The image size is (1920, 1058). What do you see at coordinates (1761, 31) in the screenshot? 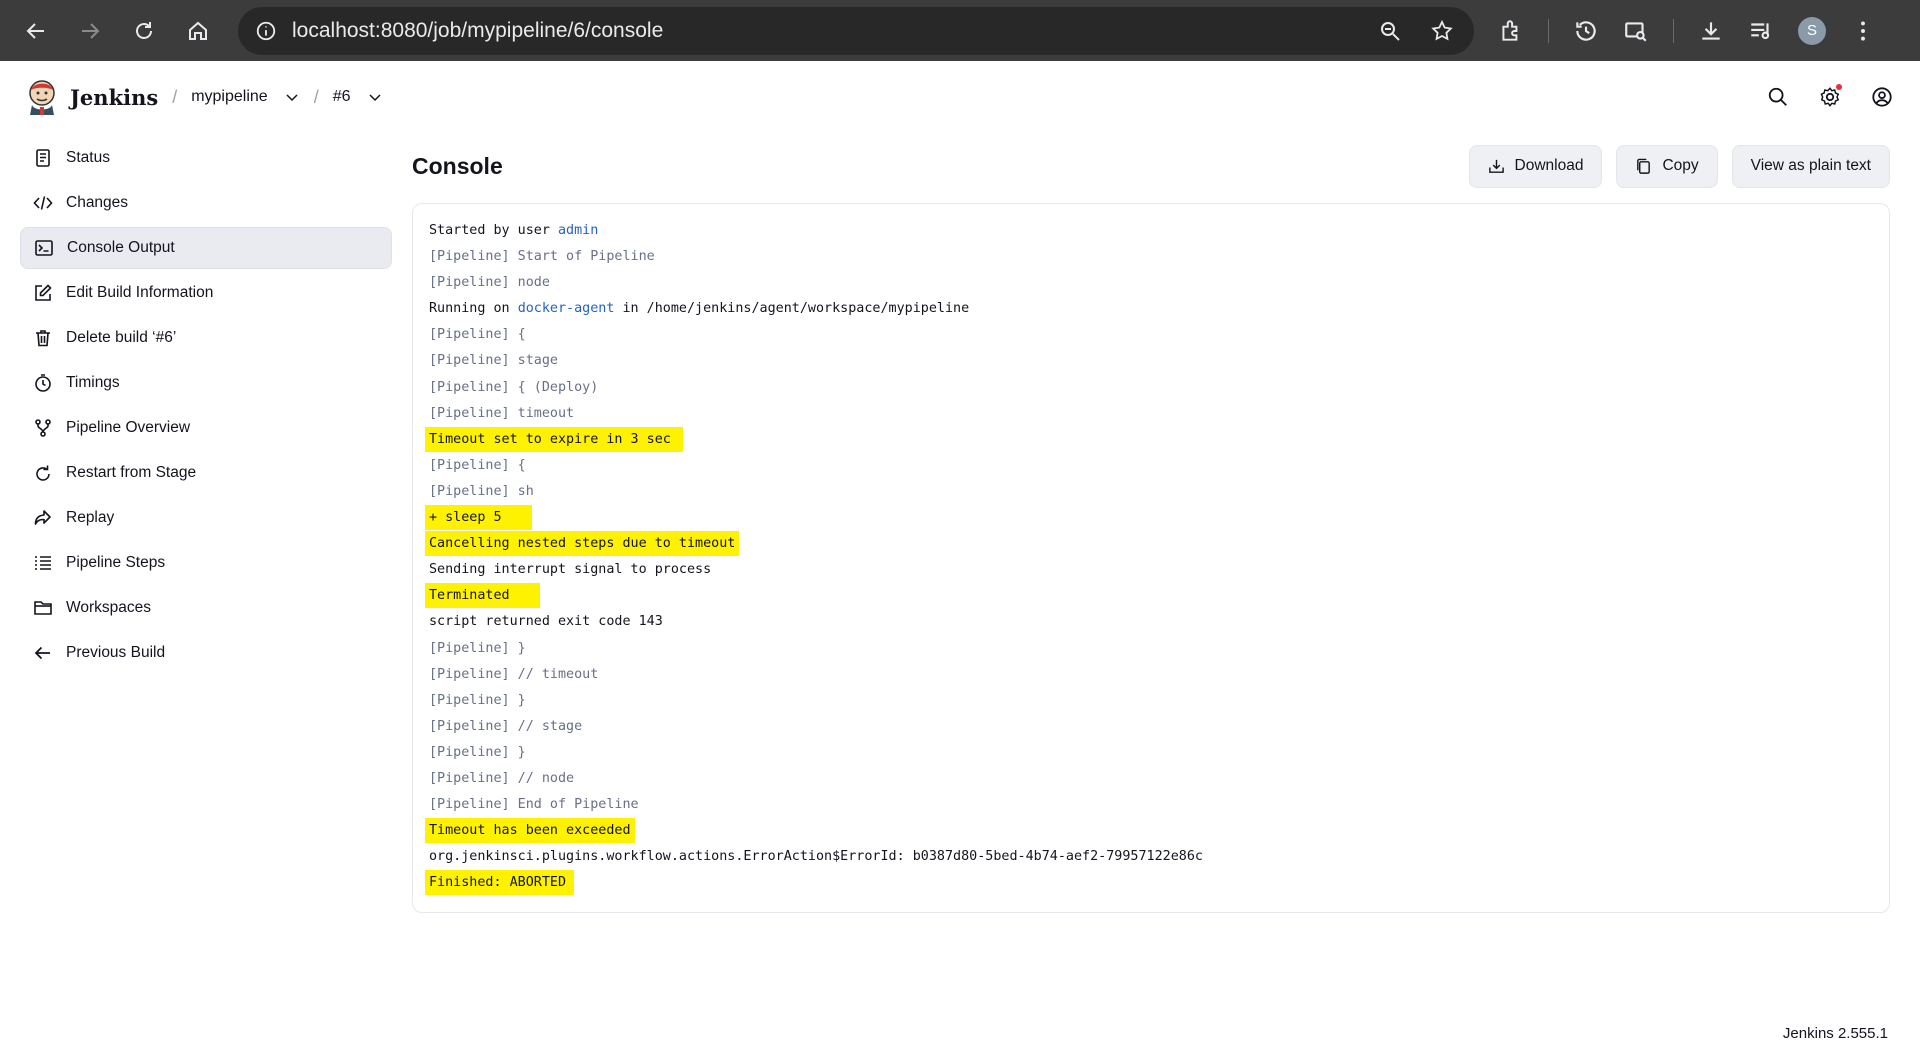
I see `media-control-icon` at bounding box center [1761, 31].